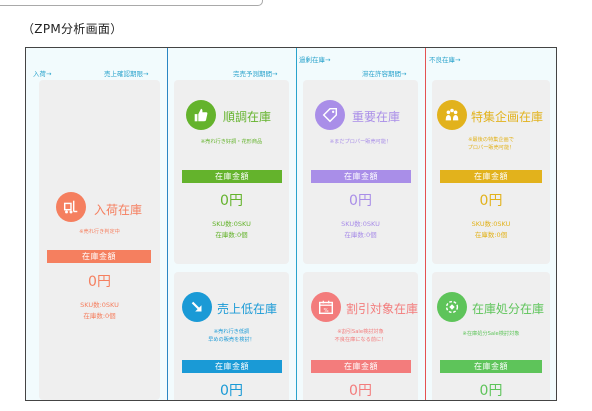 The width and height of the screenshot is (592, 411). What do you see at coordinates (72, 29) in the screenshot?
I see `screen-caption: （ZPM分析画面）` at bounding box center [72, 29].